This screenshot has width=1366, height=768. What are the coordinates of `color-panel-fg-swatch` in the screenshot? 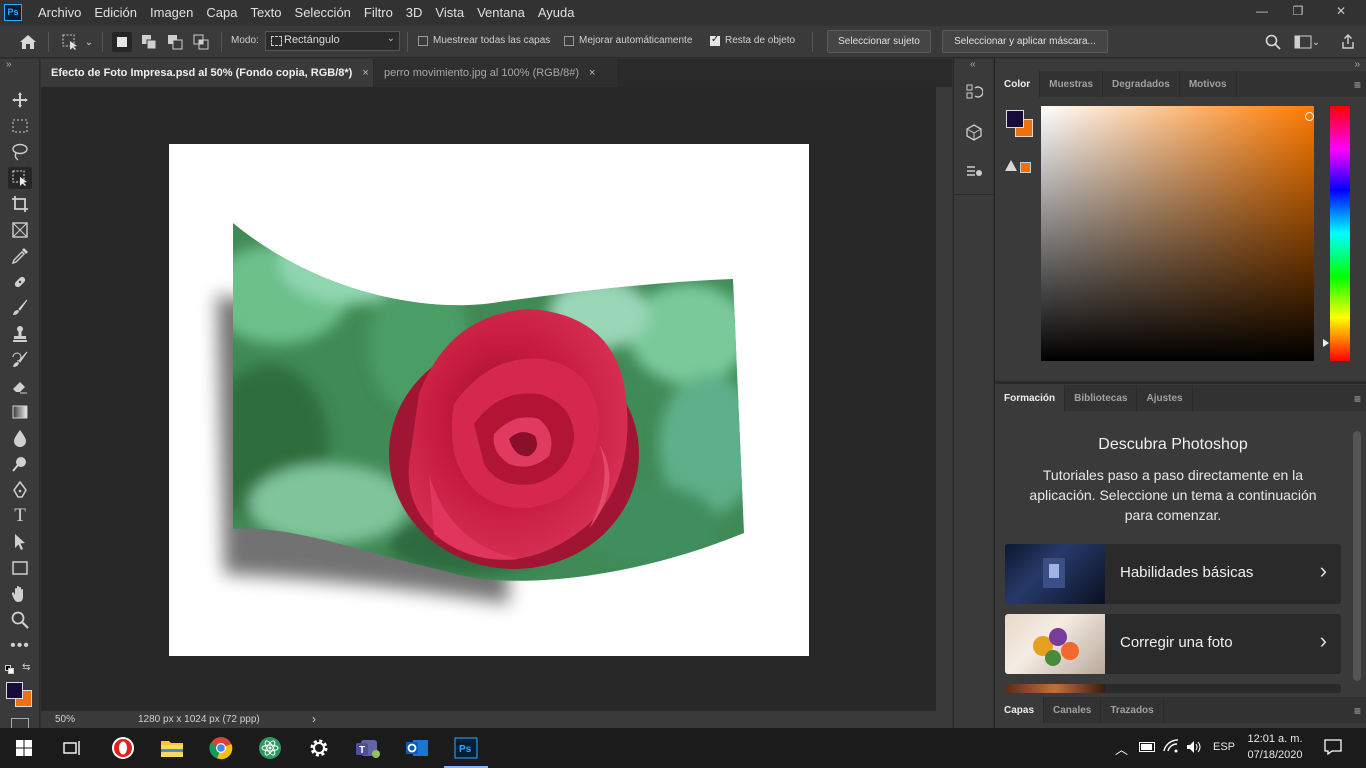 It's located at (1015, 119).